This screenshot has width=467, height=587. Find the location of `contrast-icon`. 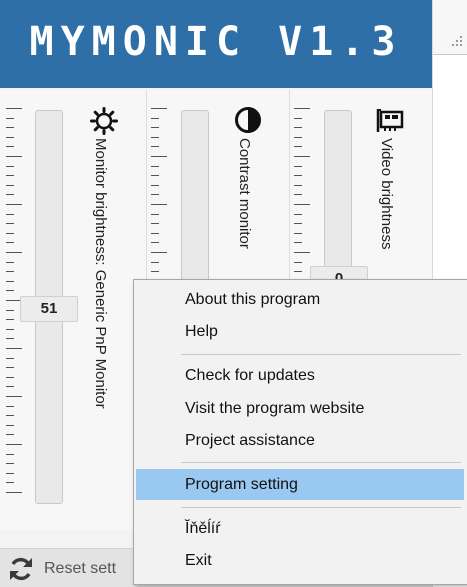

contrast-icon is located at coordinates (248, 120).